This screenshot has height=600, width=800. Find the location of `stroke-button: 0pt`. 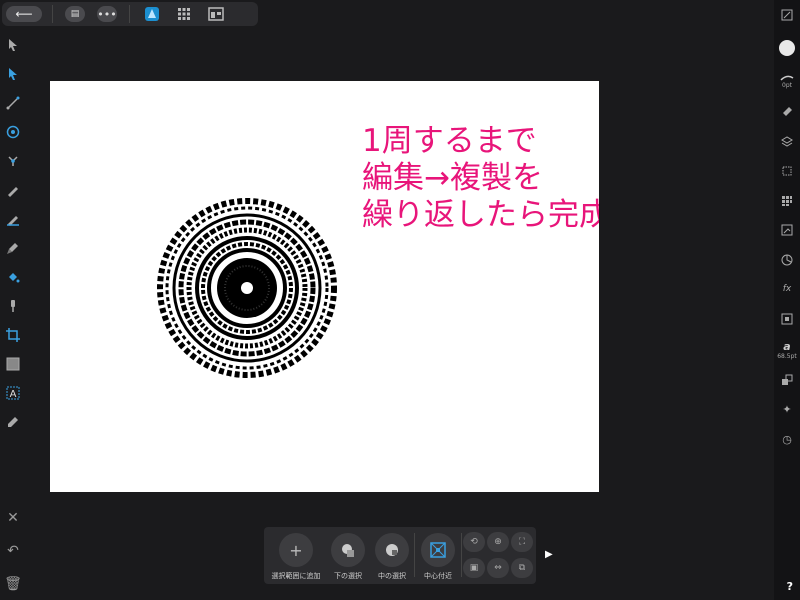

stroke-button: 0pt is located at coordinates (787, 82).